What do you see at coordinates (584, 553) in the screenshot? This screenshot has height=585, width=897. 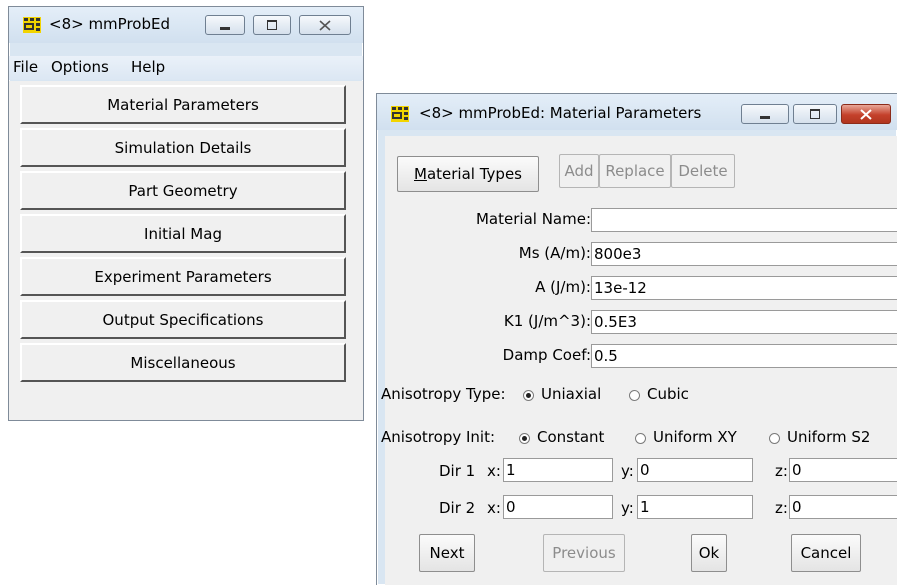 I see `previous-button: Previous` at bounding box center [584, 553].